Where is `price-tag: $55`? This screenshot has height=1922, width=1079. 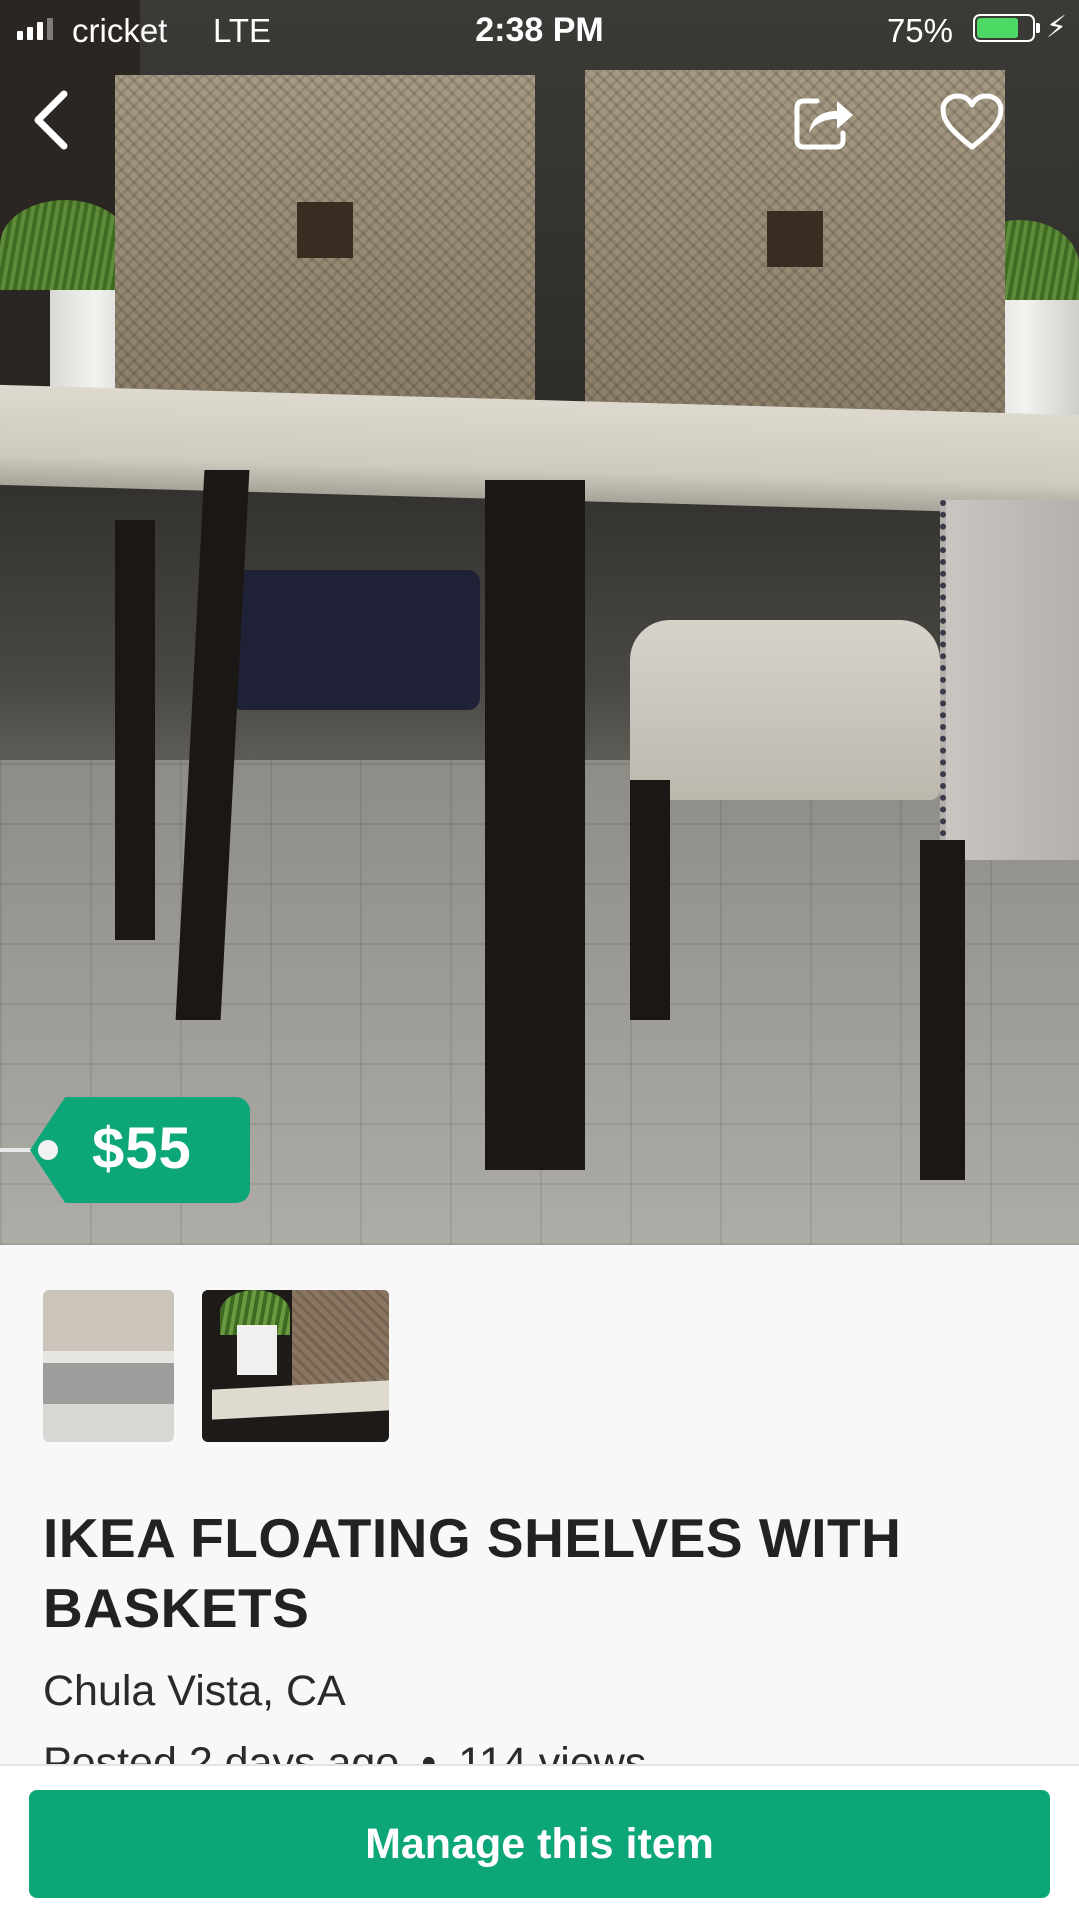 price-tag: $55 is located at coordinates (125, 1150).